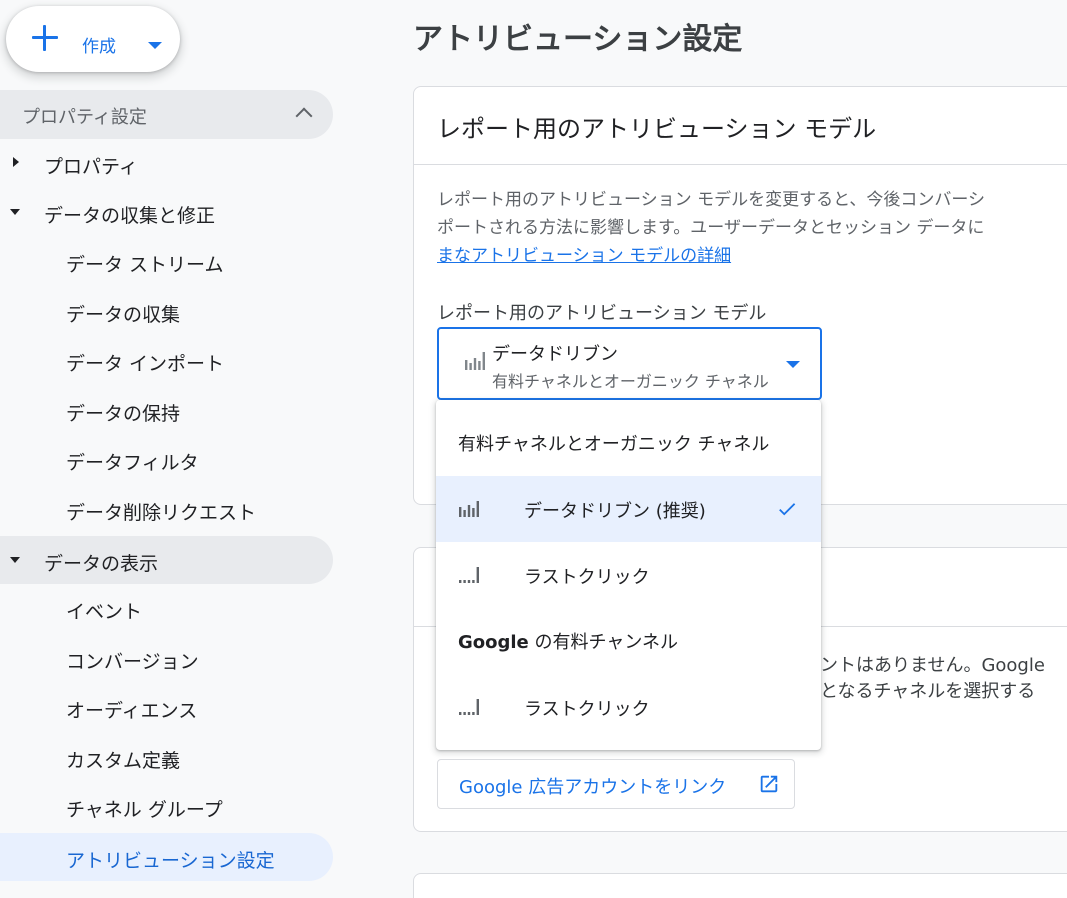 The height and width of the screenshot is (898, 1067). Describe the element at coordinates (304, 116) in the screenshot. I see `chevron-up-icon` at that location.